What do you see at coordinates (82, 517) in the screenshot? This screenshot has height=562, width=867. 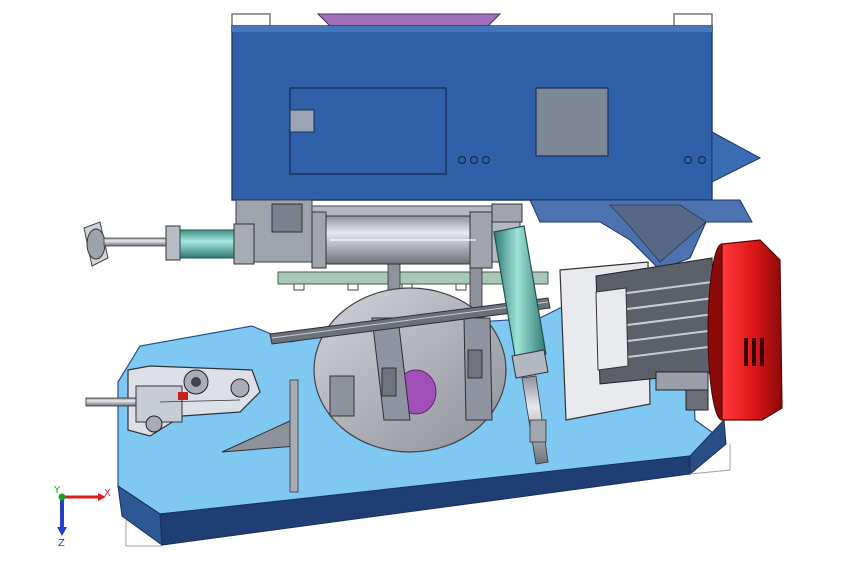 I see `coordinate-triad: X Y Z` at bounding box center [82, 517].